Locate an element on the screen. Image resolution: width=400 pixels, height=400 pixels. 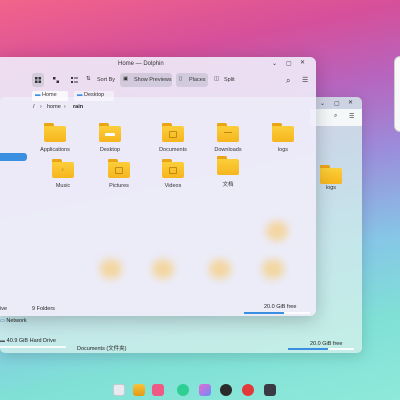
compact-view-icon is located at coordinates (56, 80).